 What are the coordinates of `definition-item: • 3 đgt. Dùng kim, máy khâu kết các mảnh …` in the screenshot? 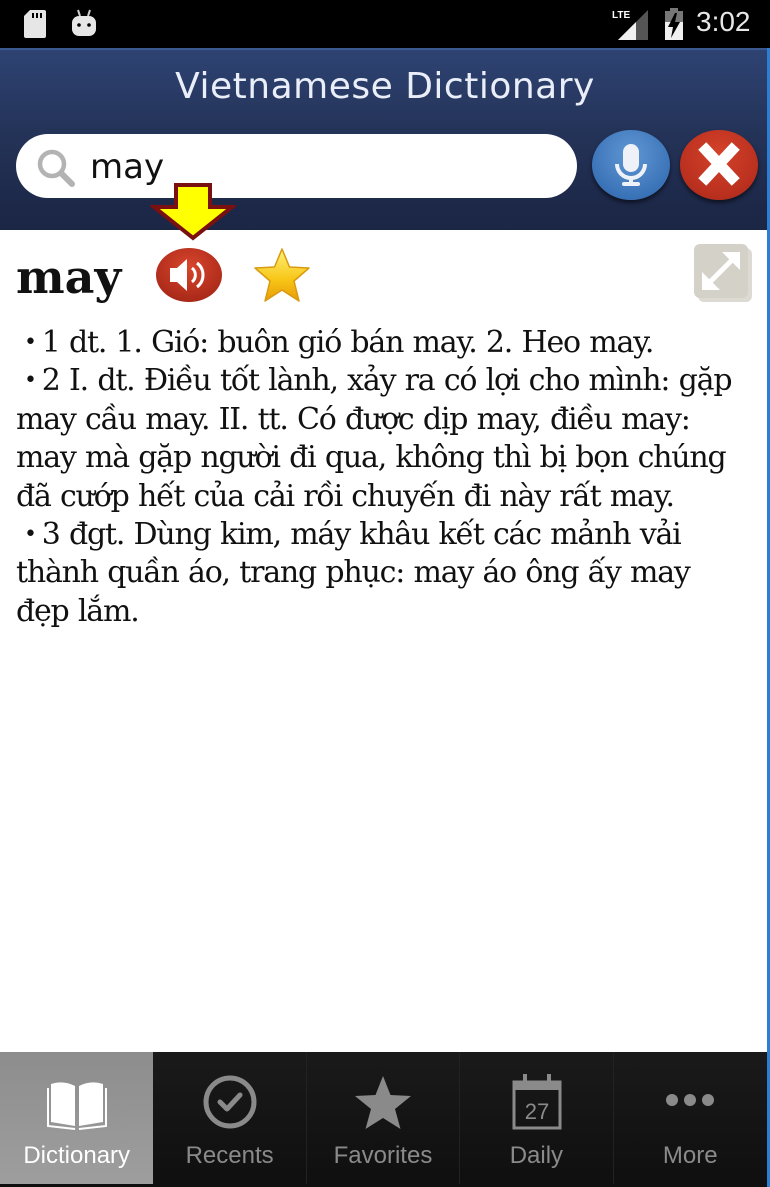 It's located at (381, 573).